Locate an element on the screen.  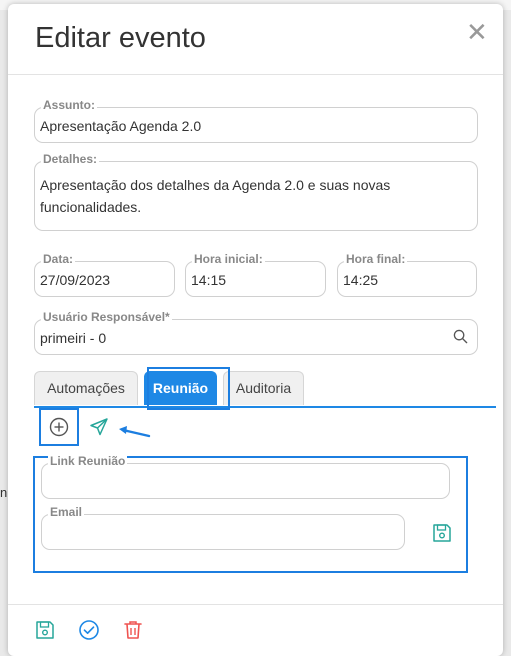
start-time-label: Hora inicial: is located at coordinates (228, 259).